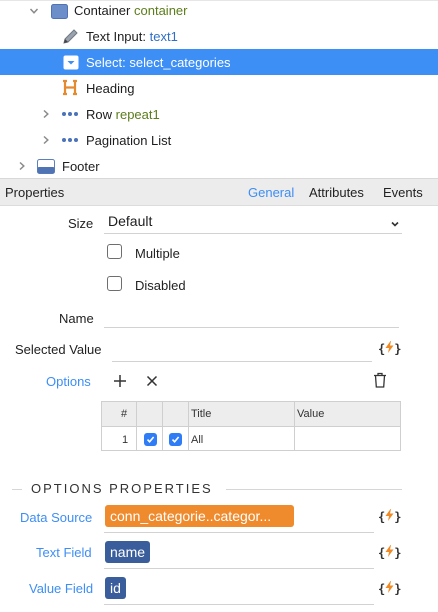 The image size is (438, 612). I want to click on options-table: # Title Value 1 All, so click(251, 426).